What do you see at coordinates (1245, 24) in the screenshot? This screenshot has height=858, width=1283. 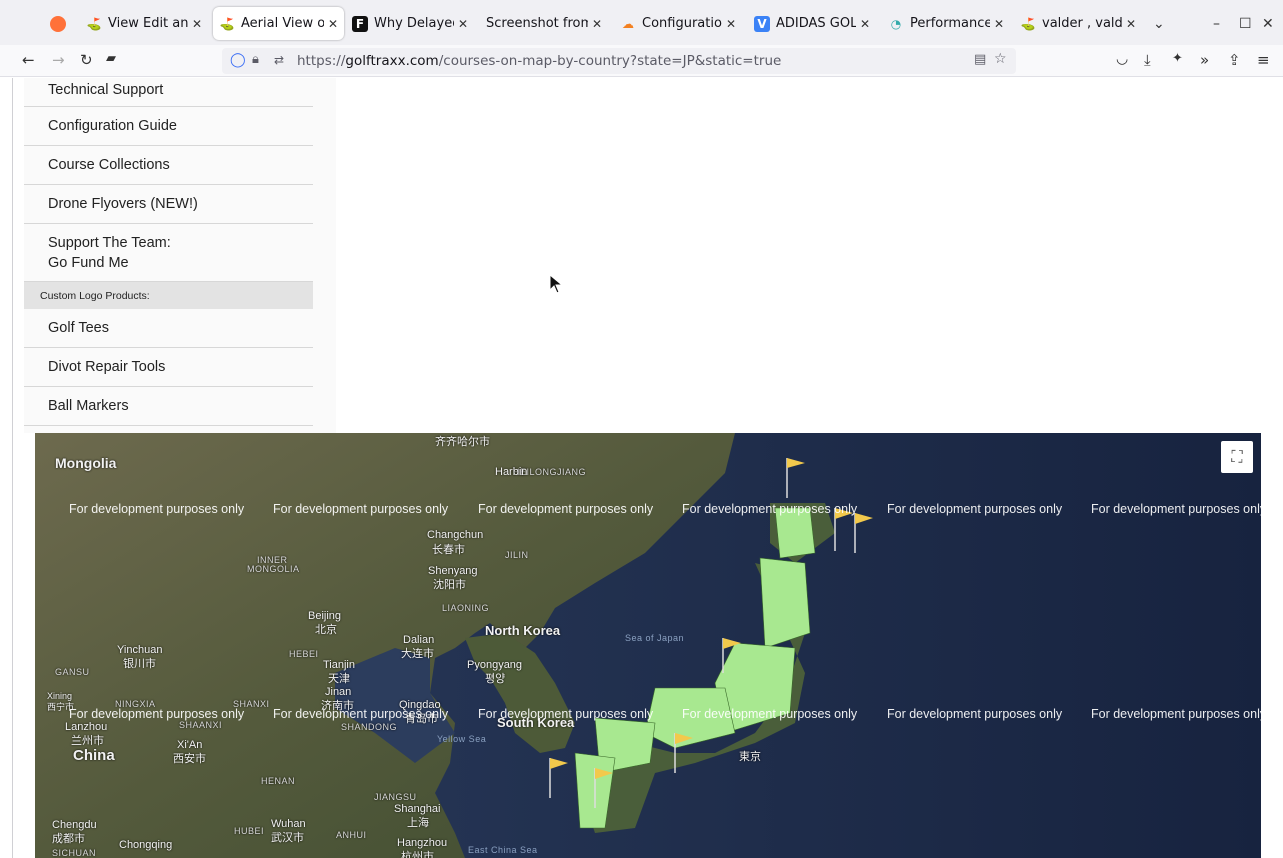 I see `maximize-icon: ☐` at bounding box center [1245, 24].